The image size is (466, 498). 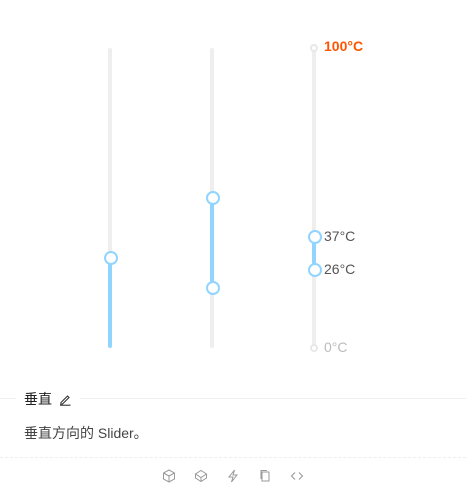 What do you see at coordinates (86, 433) in the screenshot?
I see `section-description: 垂直方向的 Slider。` at bounding box center [86, 433].